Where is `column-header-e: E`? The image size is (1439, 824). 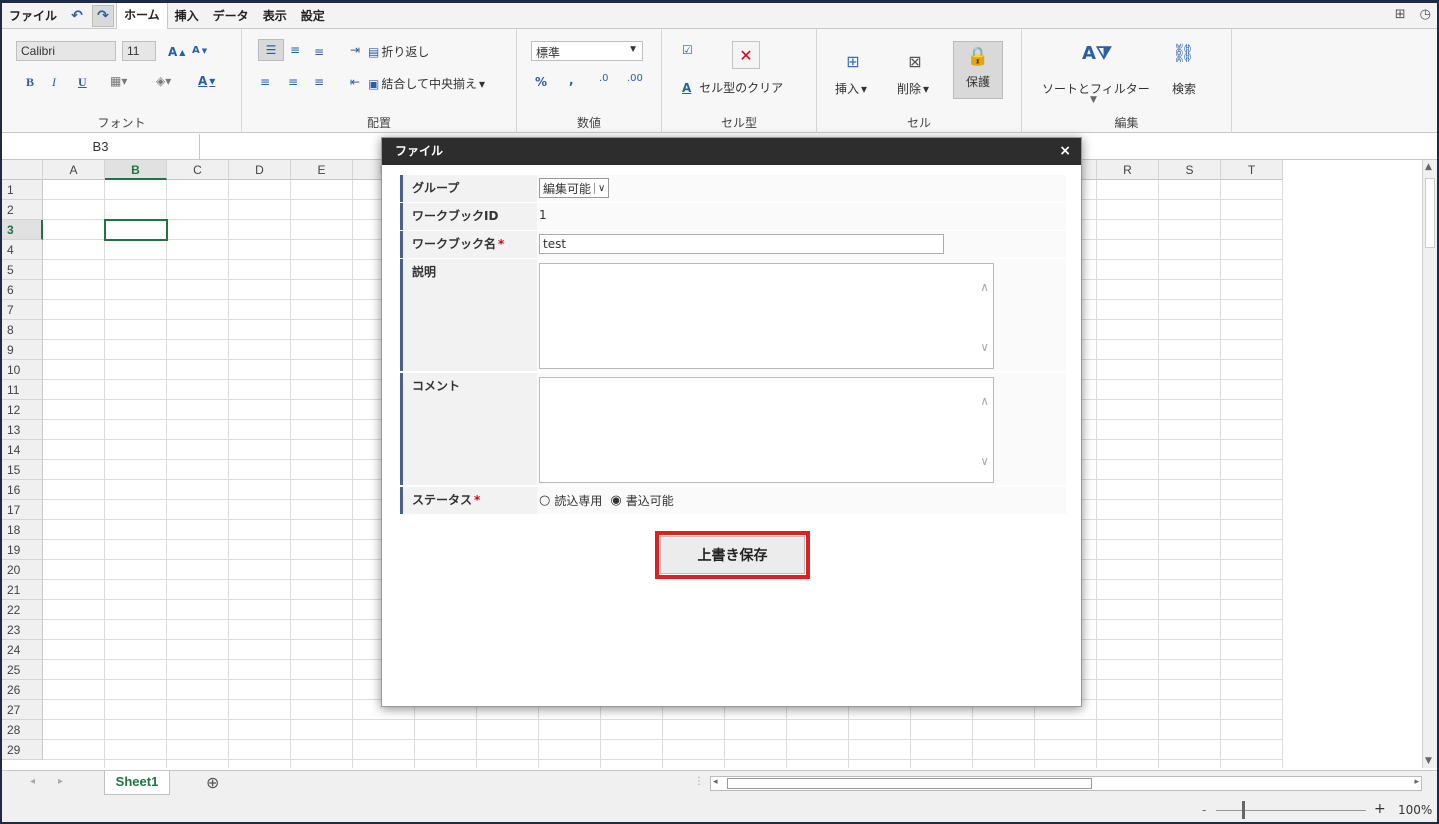
column-header-e: E is located at coordinates (322, 170).